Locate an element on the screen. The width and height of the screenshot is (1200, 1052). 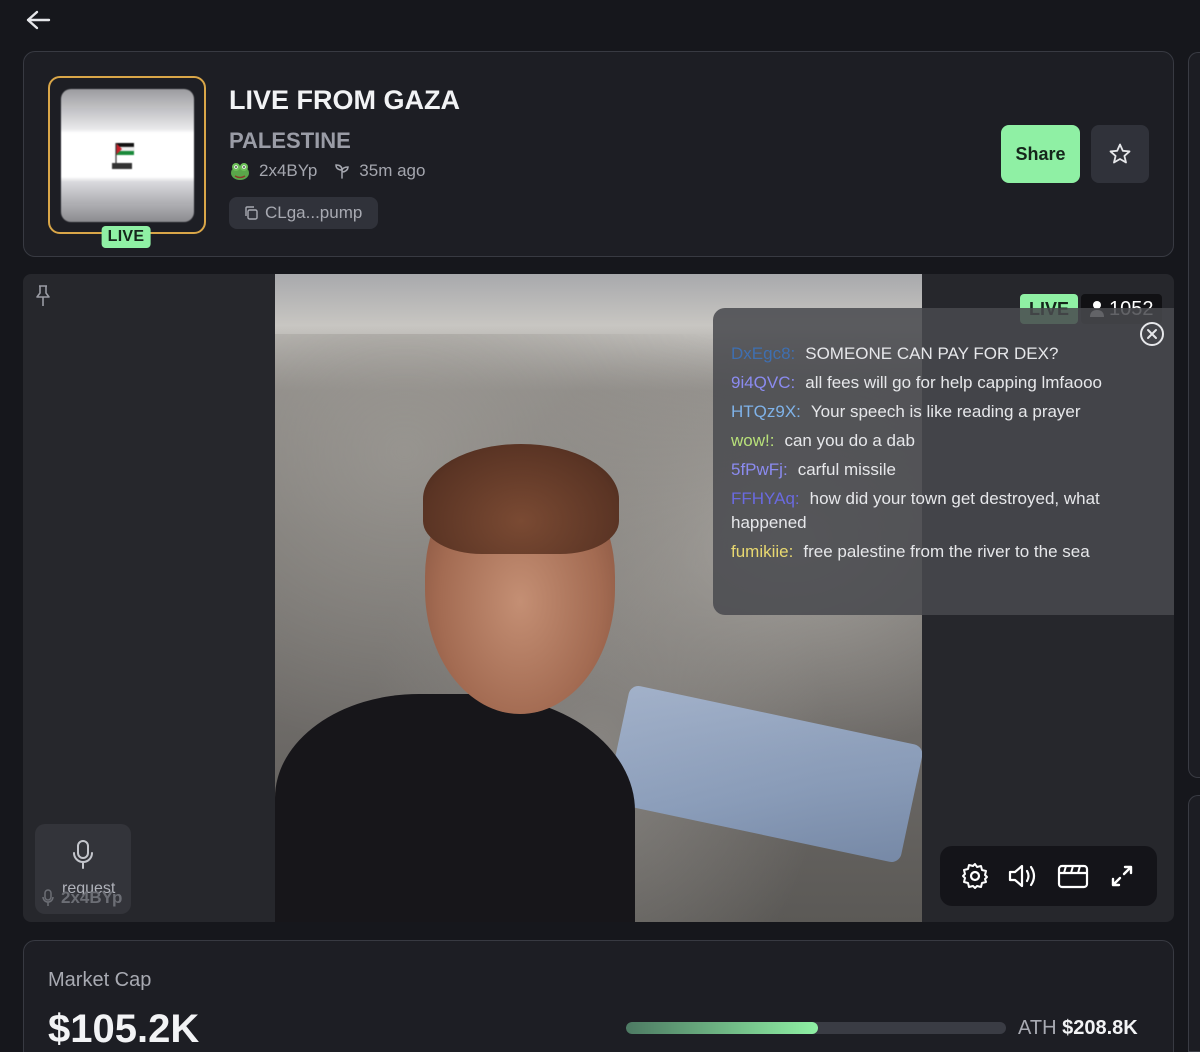
ath-indicator: ATH $208.8K is located at coordinates (1078, 1028).